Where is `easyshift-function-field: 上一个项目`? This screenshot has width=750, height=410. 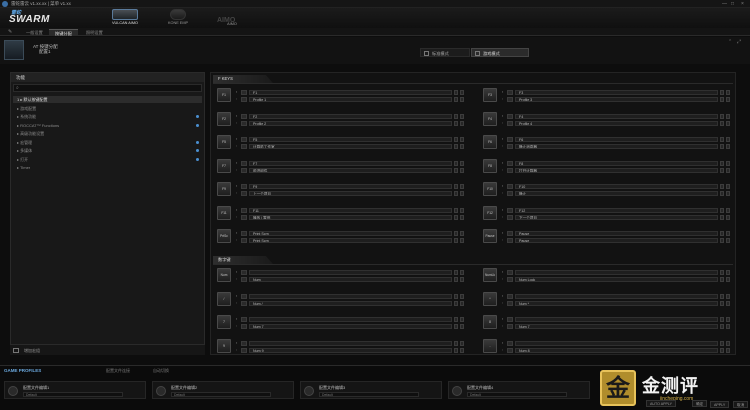 easyshift-function-field: 上一个项目 is located at coordinates (350, 193).